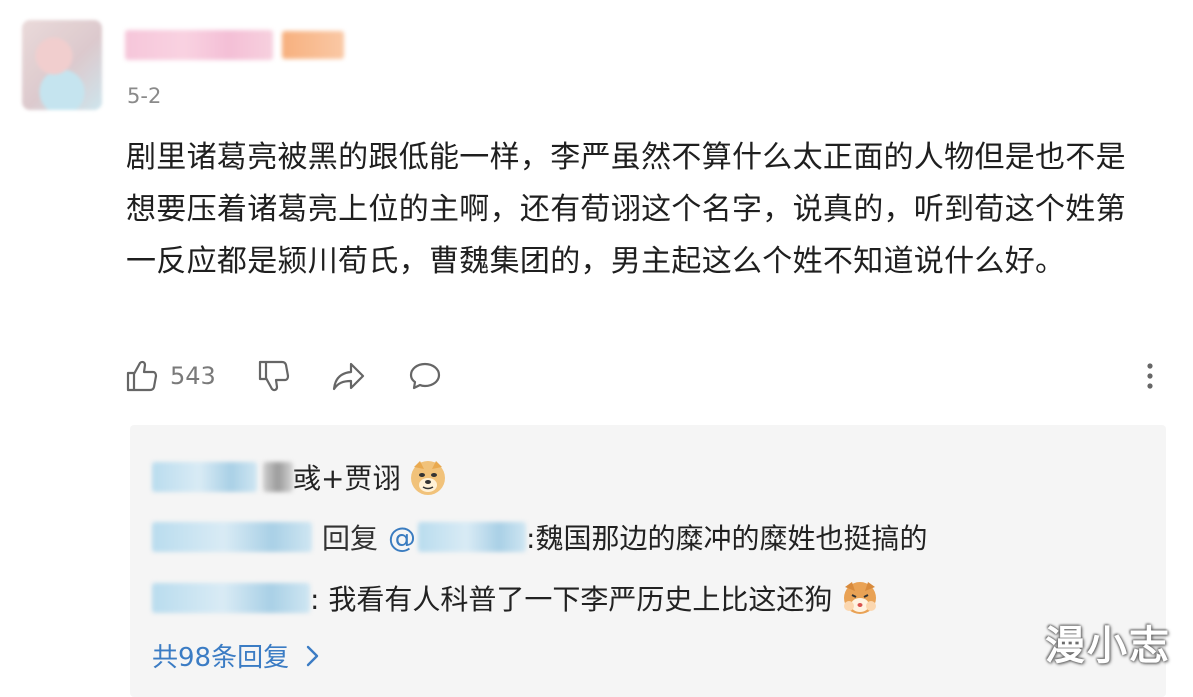 This screenshot has width=1193, height=697. I want to click on share-icon, so click(348, 376).